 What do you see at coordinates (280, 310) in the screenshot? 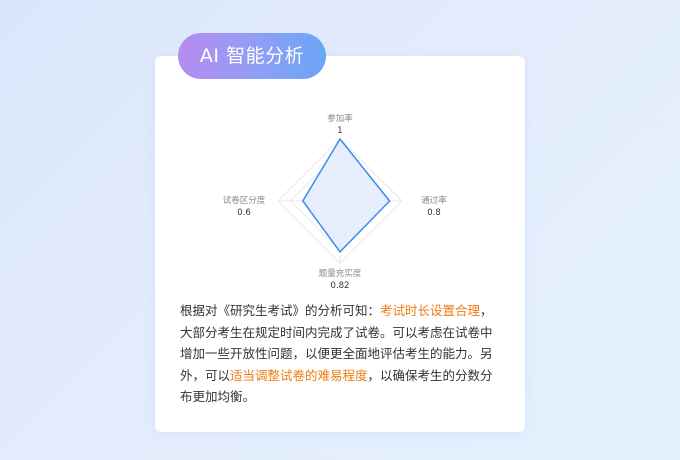
I see `summary-text-1: 根据对《研究生考试》的分析可知：` at bounding box center [280, 310].